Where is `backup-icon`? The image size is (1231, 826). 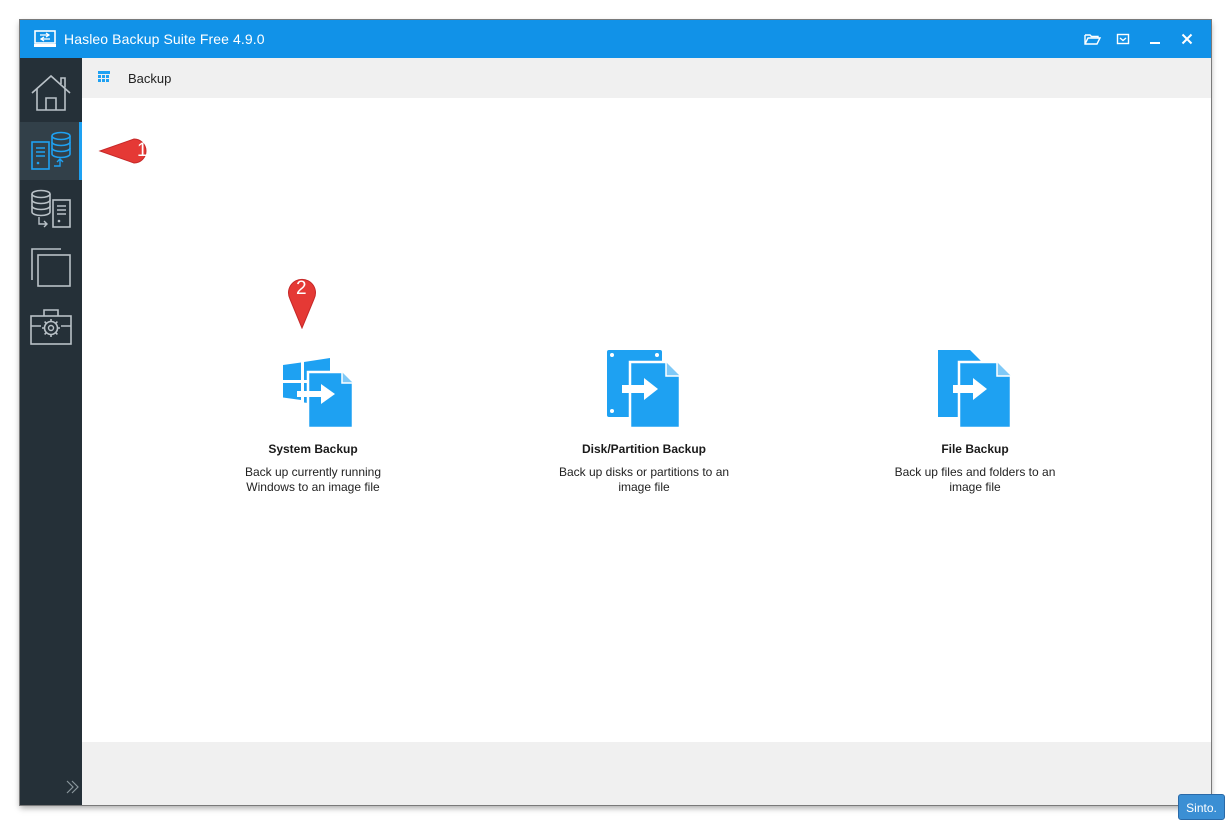
backup-icon is located at coordinates (51, 150).